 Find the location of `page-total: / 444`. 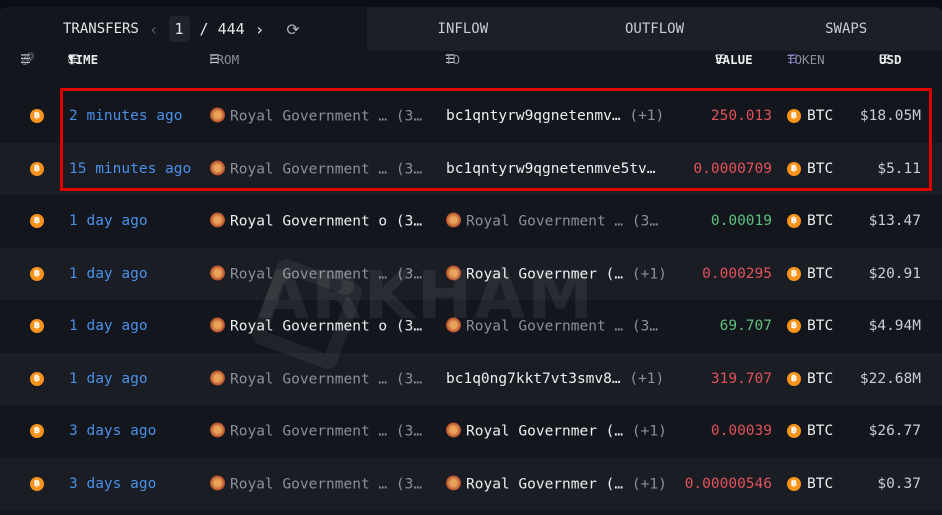

page-total: / 444 is located at coordinates (222, 29).